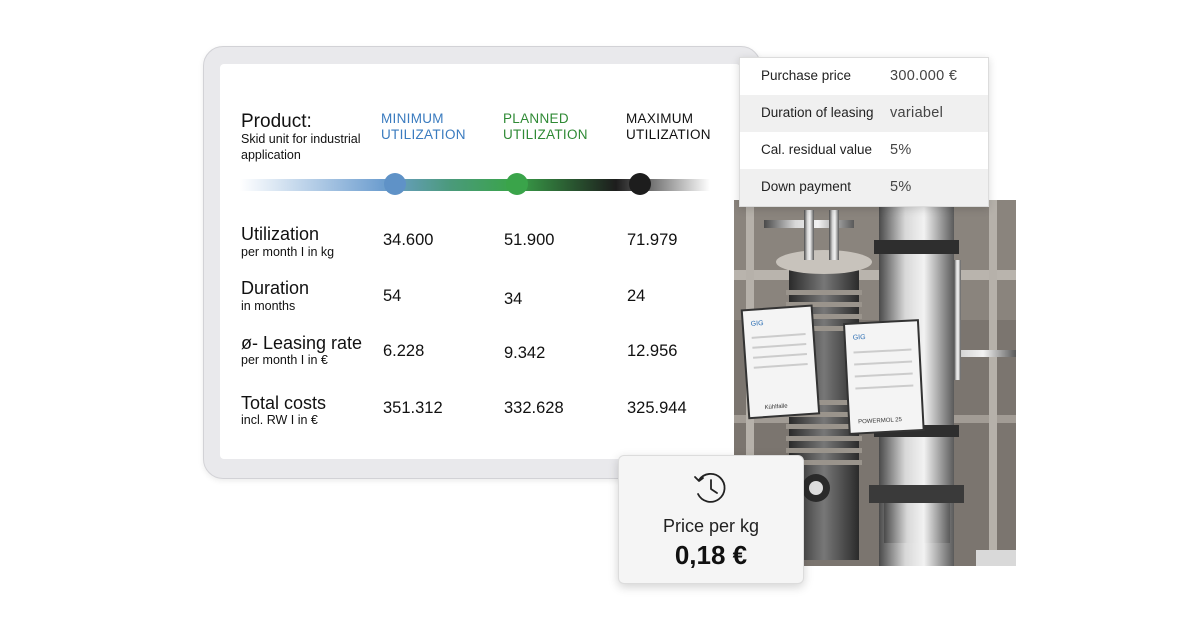 This screenshot has width=1200, height=635. Describe the element at coordinates (859, 76) in the screenshot. I see `info-row-purchase-price: Purchase price 300.000 €` at that location.